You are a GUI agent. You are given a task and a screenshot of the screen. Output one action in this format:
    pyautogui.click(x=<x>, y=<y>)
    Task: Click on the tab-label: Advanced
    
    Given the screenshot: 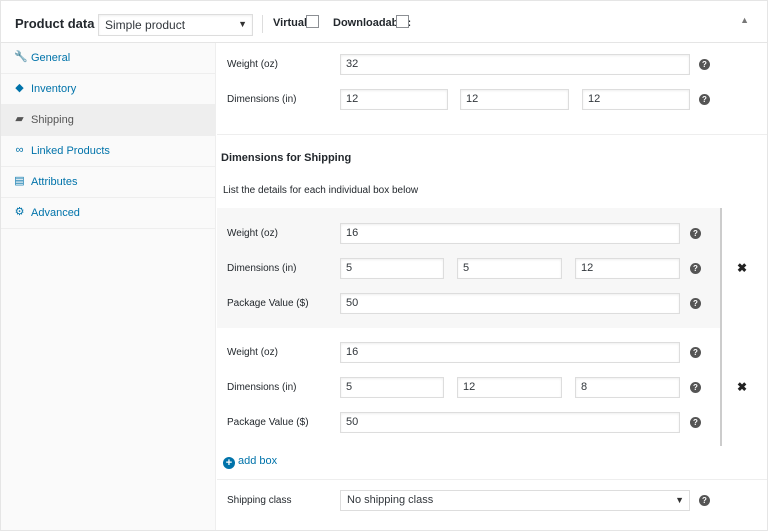 What is the action you would take?
    pyautogui.click(x=55, y=213)
    